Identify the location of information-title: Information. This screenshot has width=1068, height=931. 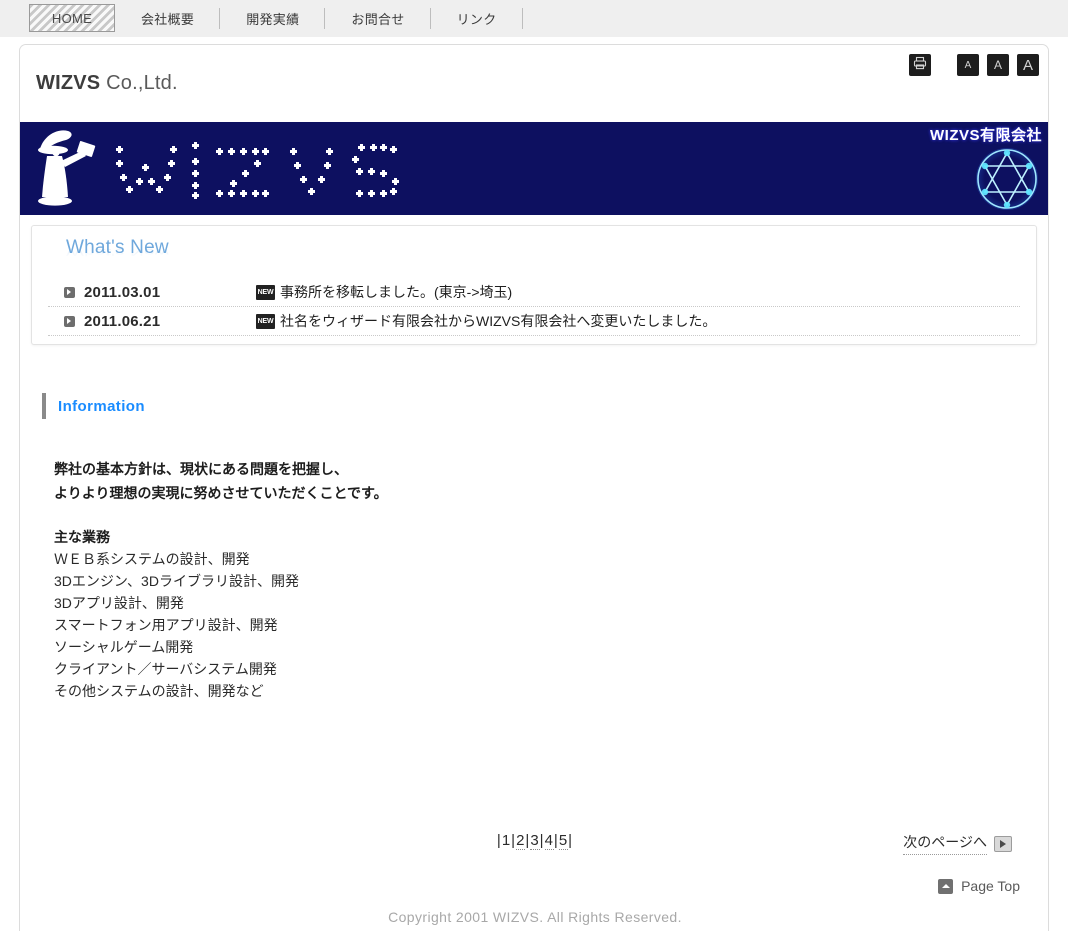
(101, 406).